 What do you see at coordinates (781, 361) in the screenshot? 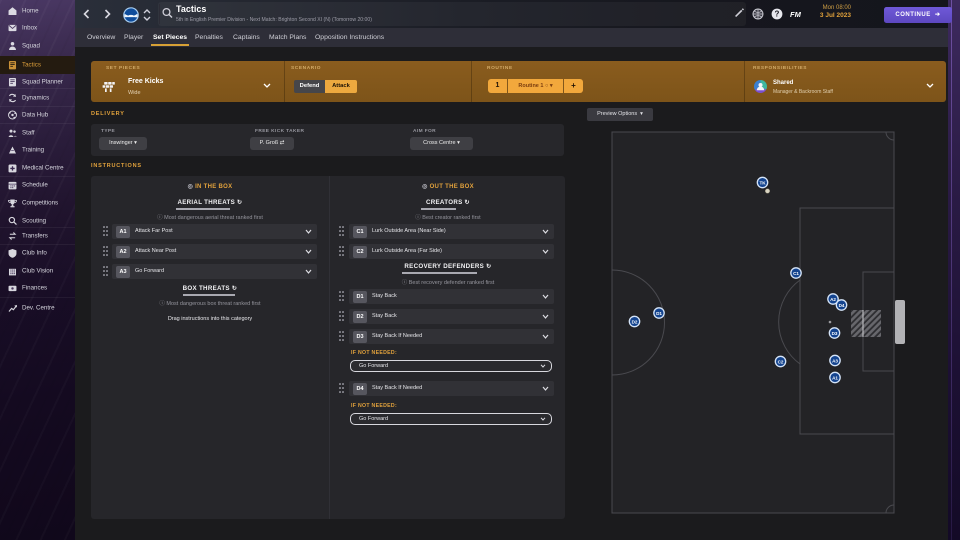
I see `svg-text: C2` at bounding box center [781, 361].